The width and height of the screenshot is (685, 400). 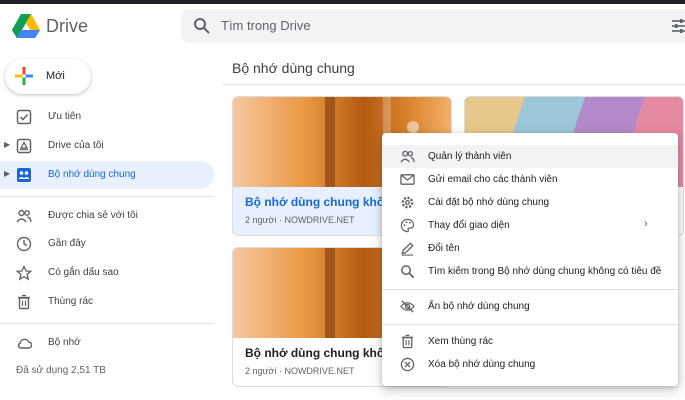 I want to click on settings-gear-icon, so click(x=407, y=202).